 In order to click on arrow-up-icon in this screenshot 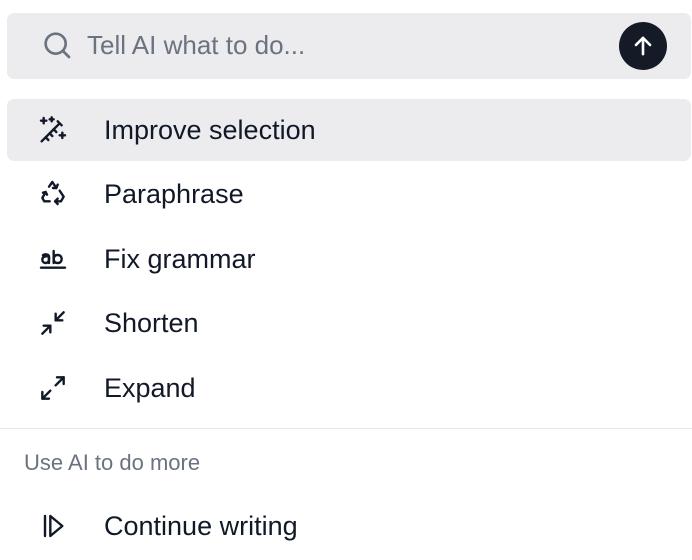, I will do `click(643, 46)`.